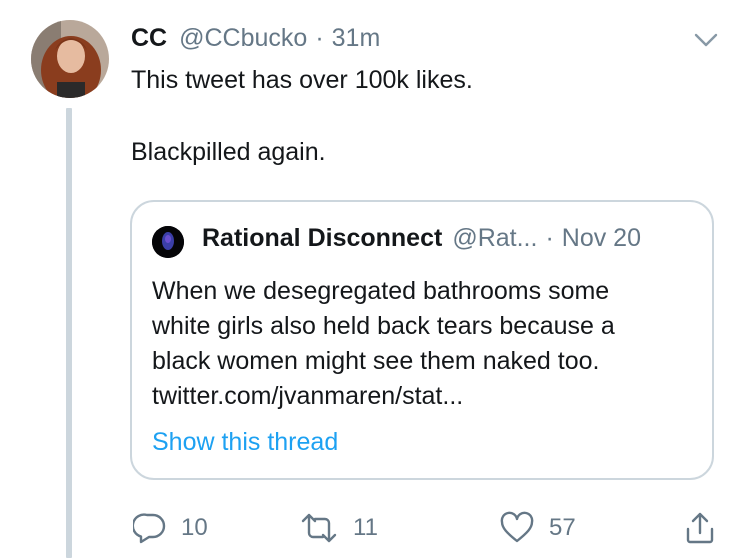 This screenshot has width=749, height=558. I want to click on tweet-text-line: Blackpilled again., so click(228, 152).